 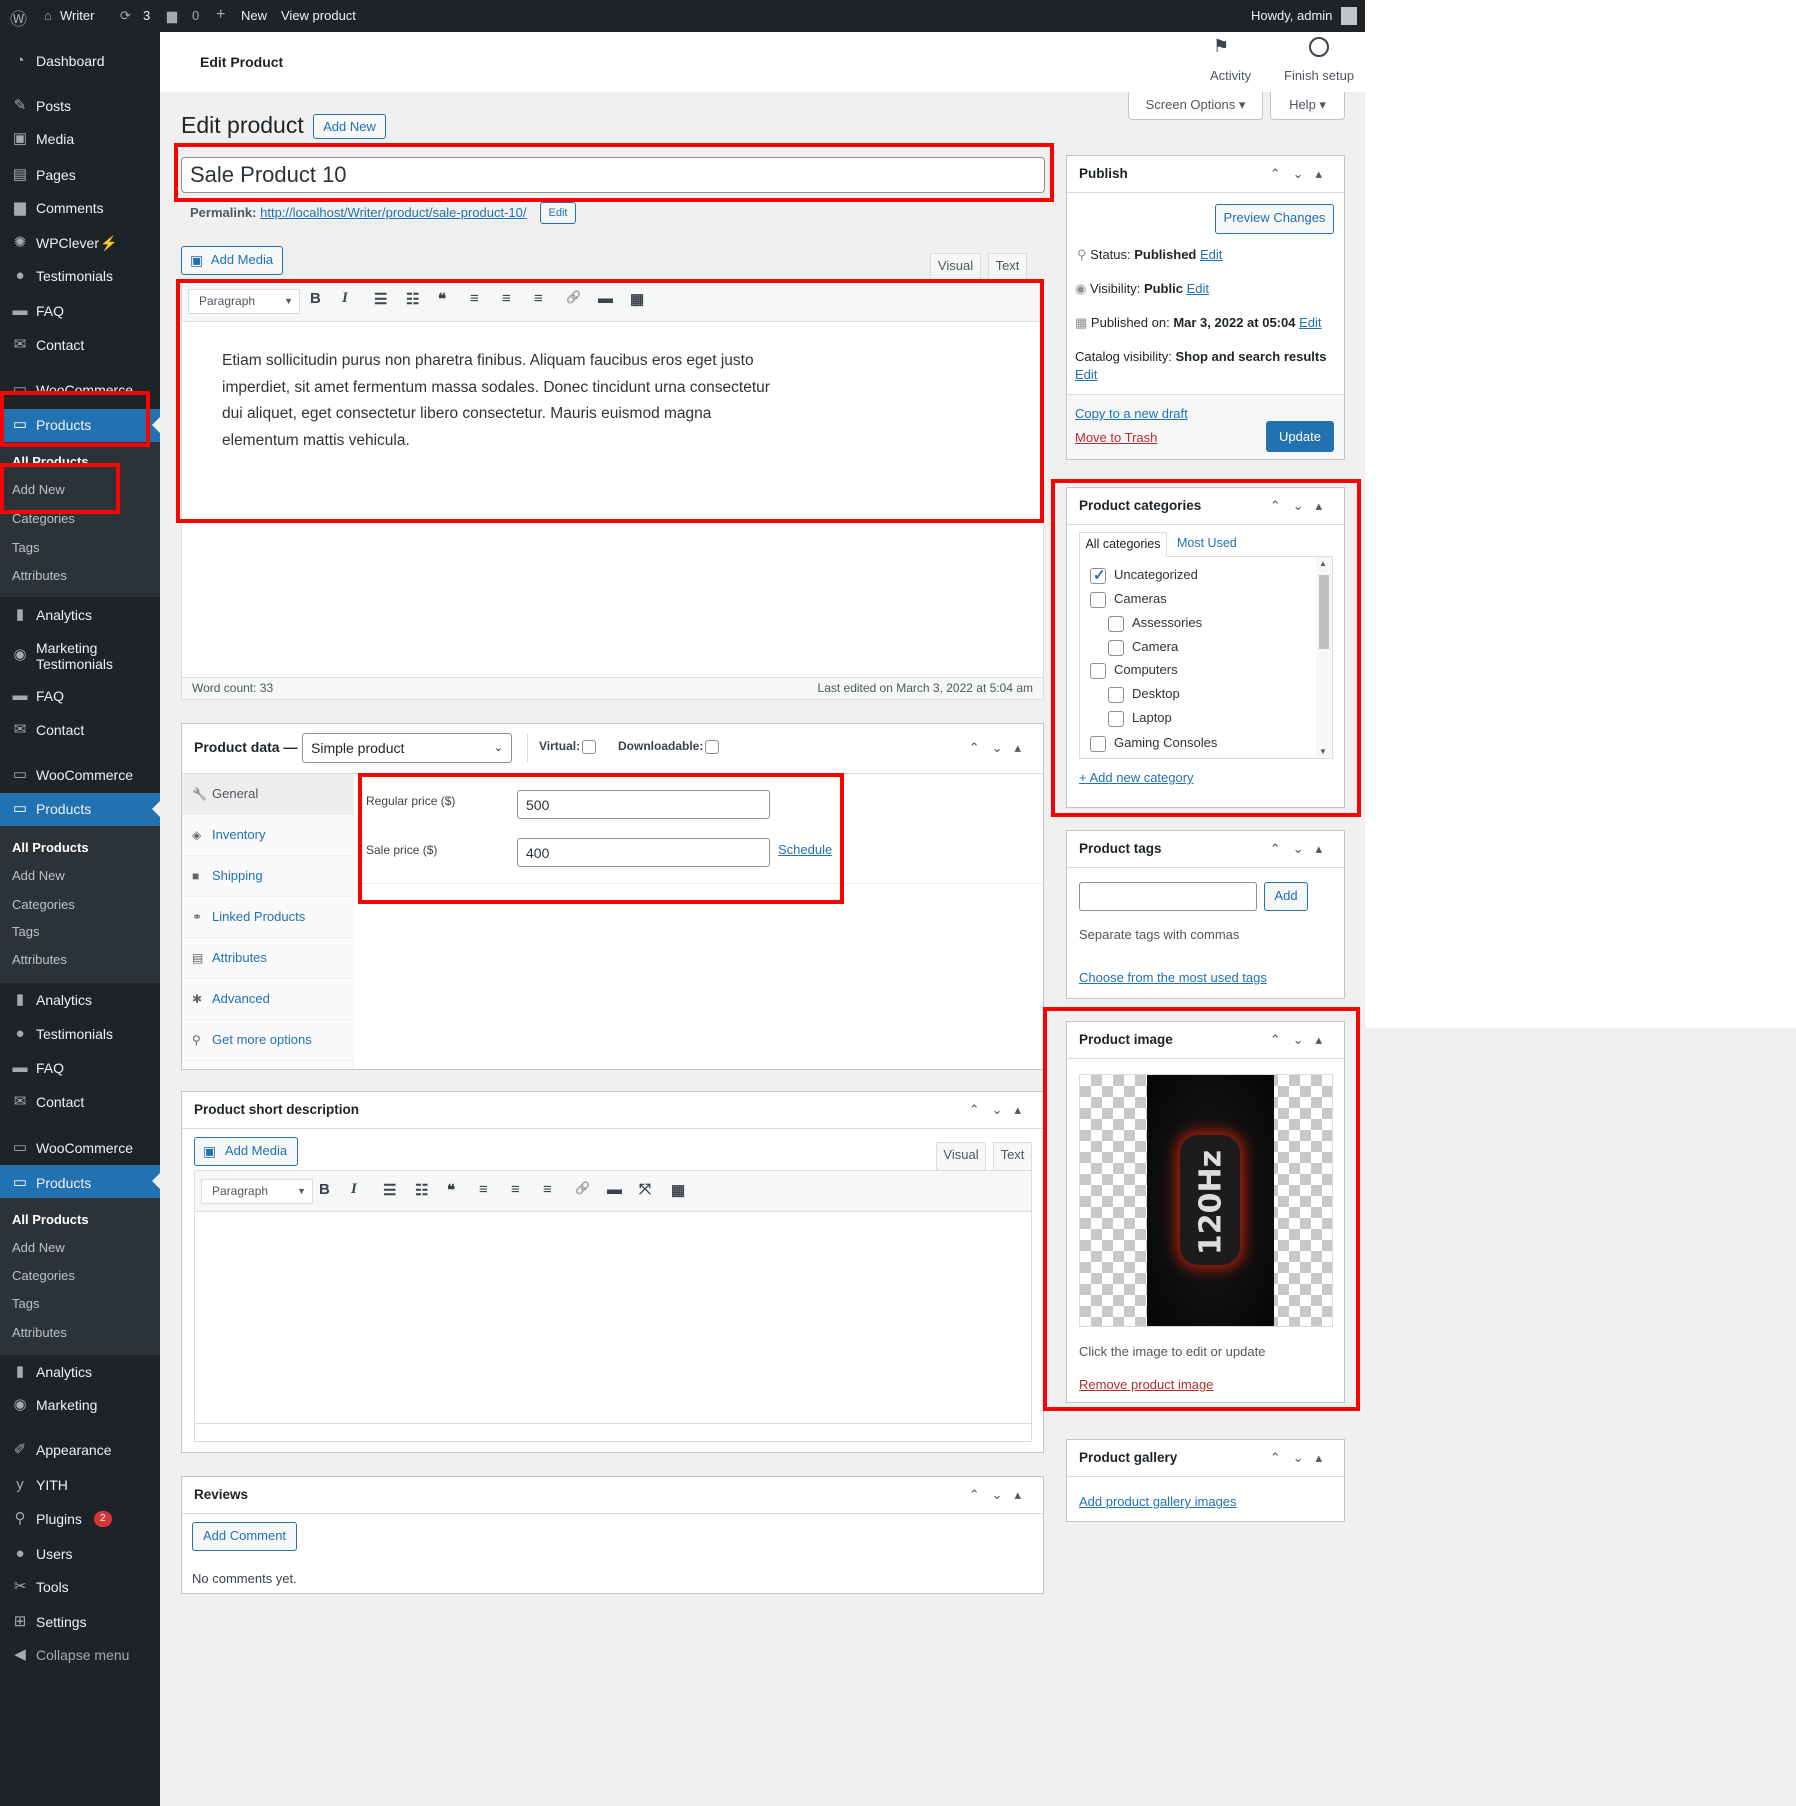 I want to click on category-item: Assessories, so click(x=1155, y=623).